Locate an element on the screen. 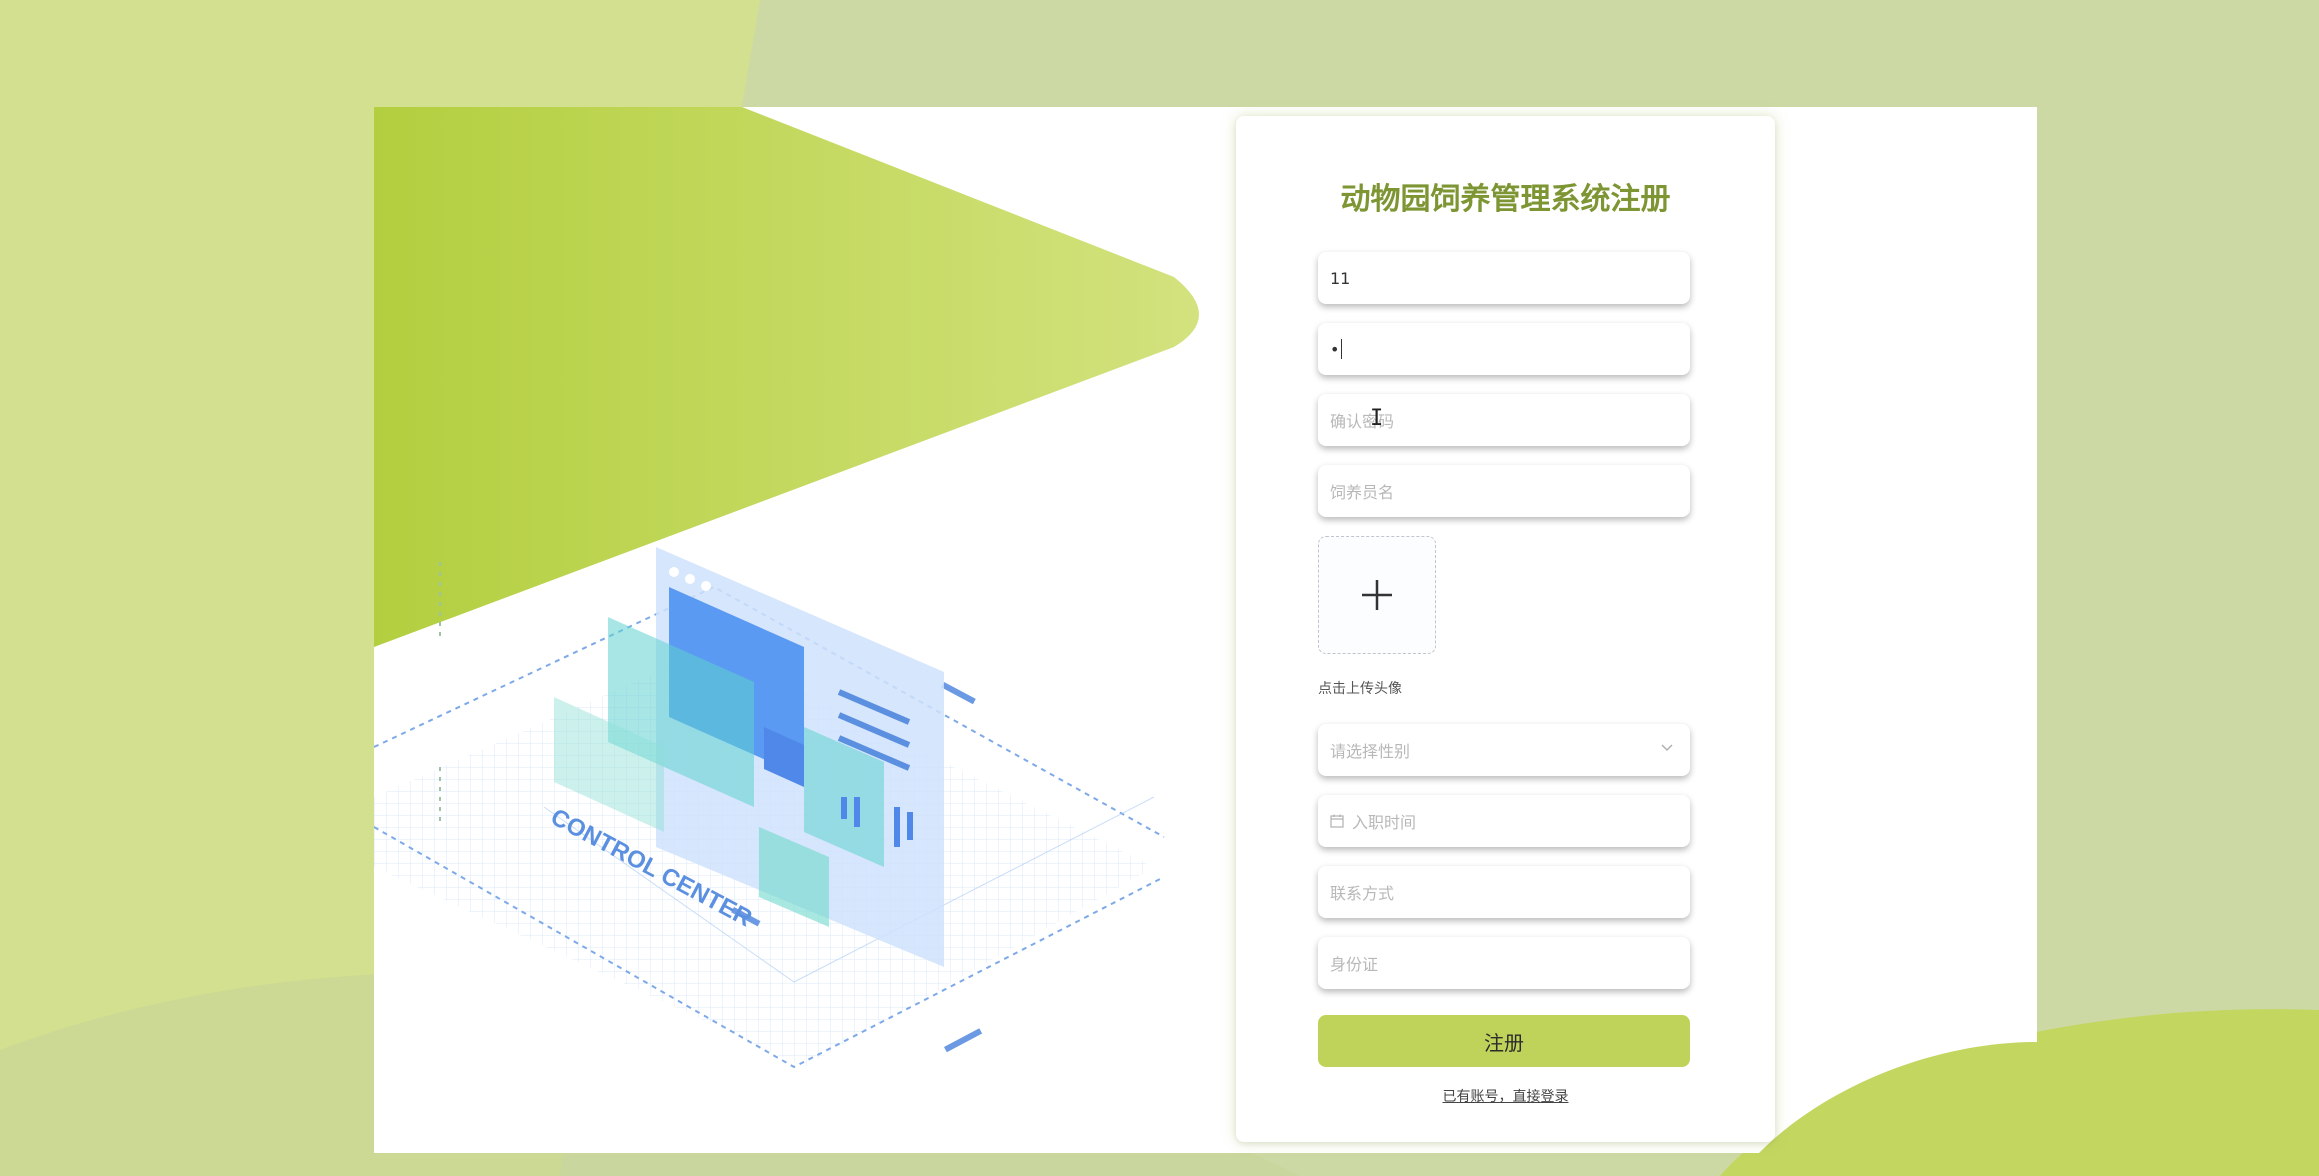 This screenshot has width=2319, height=1176. avatar-upload is located at coordinates (1377, 595).